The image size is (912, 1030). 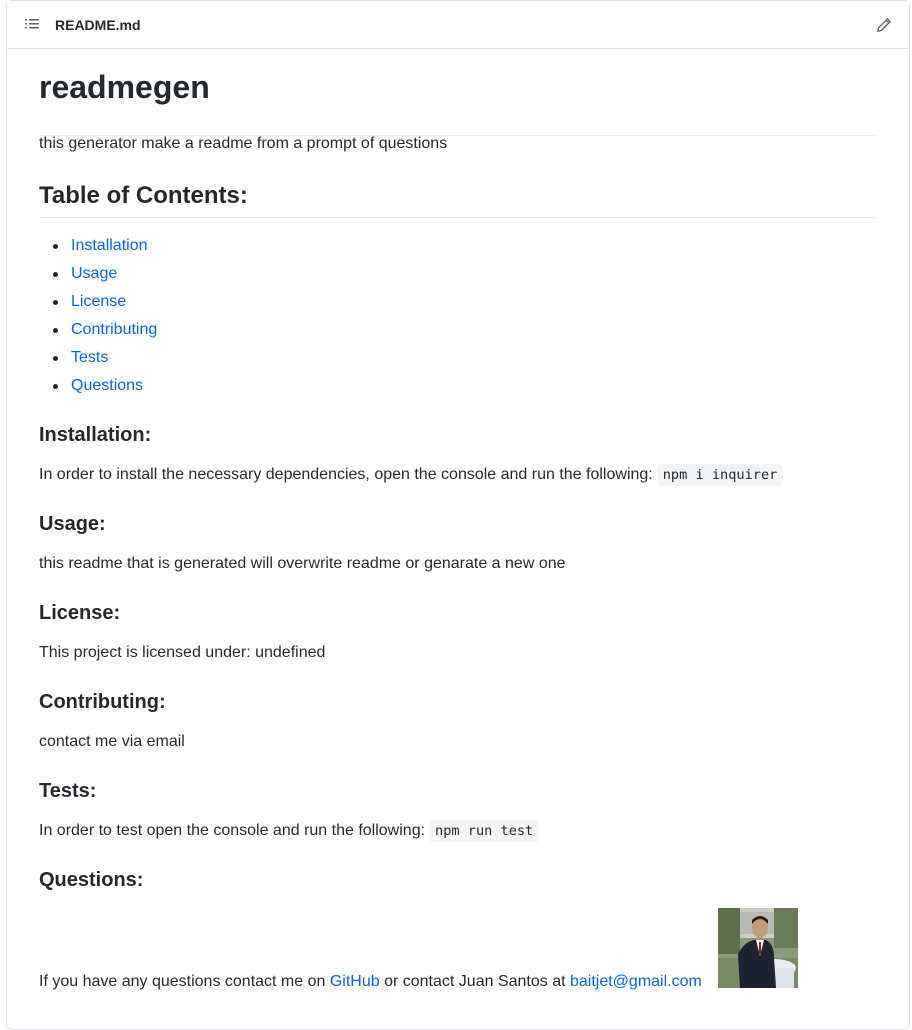 What do you see at coordinates (98, 302) in the screenshot?
I see `toc-link-license: License` at bounding box center [98, 302].